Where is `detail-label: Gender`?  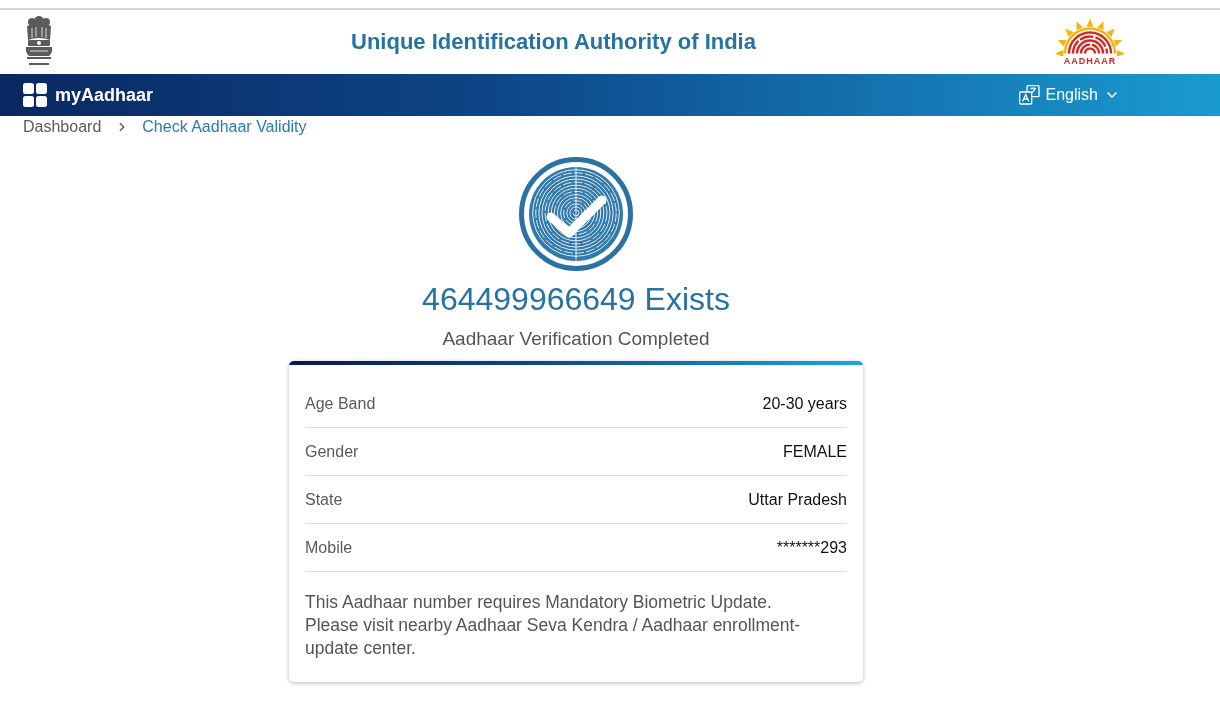 detail-label: Gender is located at coordinates (332, 451).